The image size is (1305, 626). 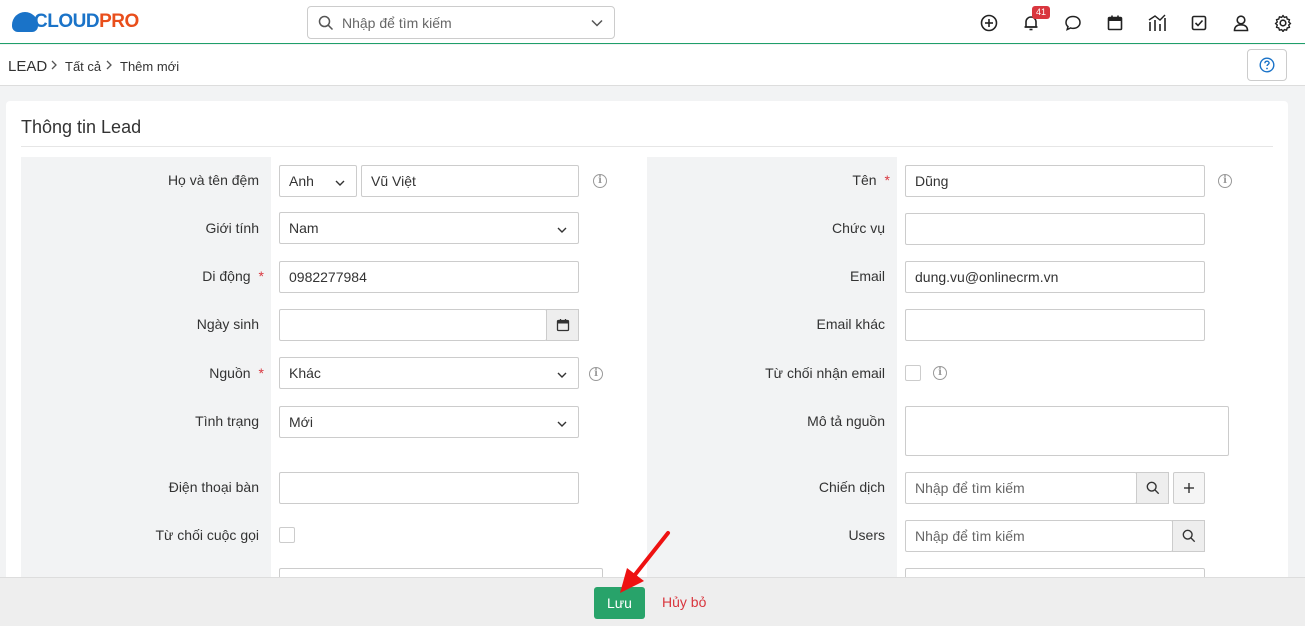 What do you see at coordinates (989, 23) in the screenshot?
I see `plus-circle-icon` at bounding box center [989, 23].